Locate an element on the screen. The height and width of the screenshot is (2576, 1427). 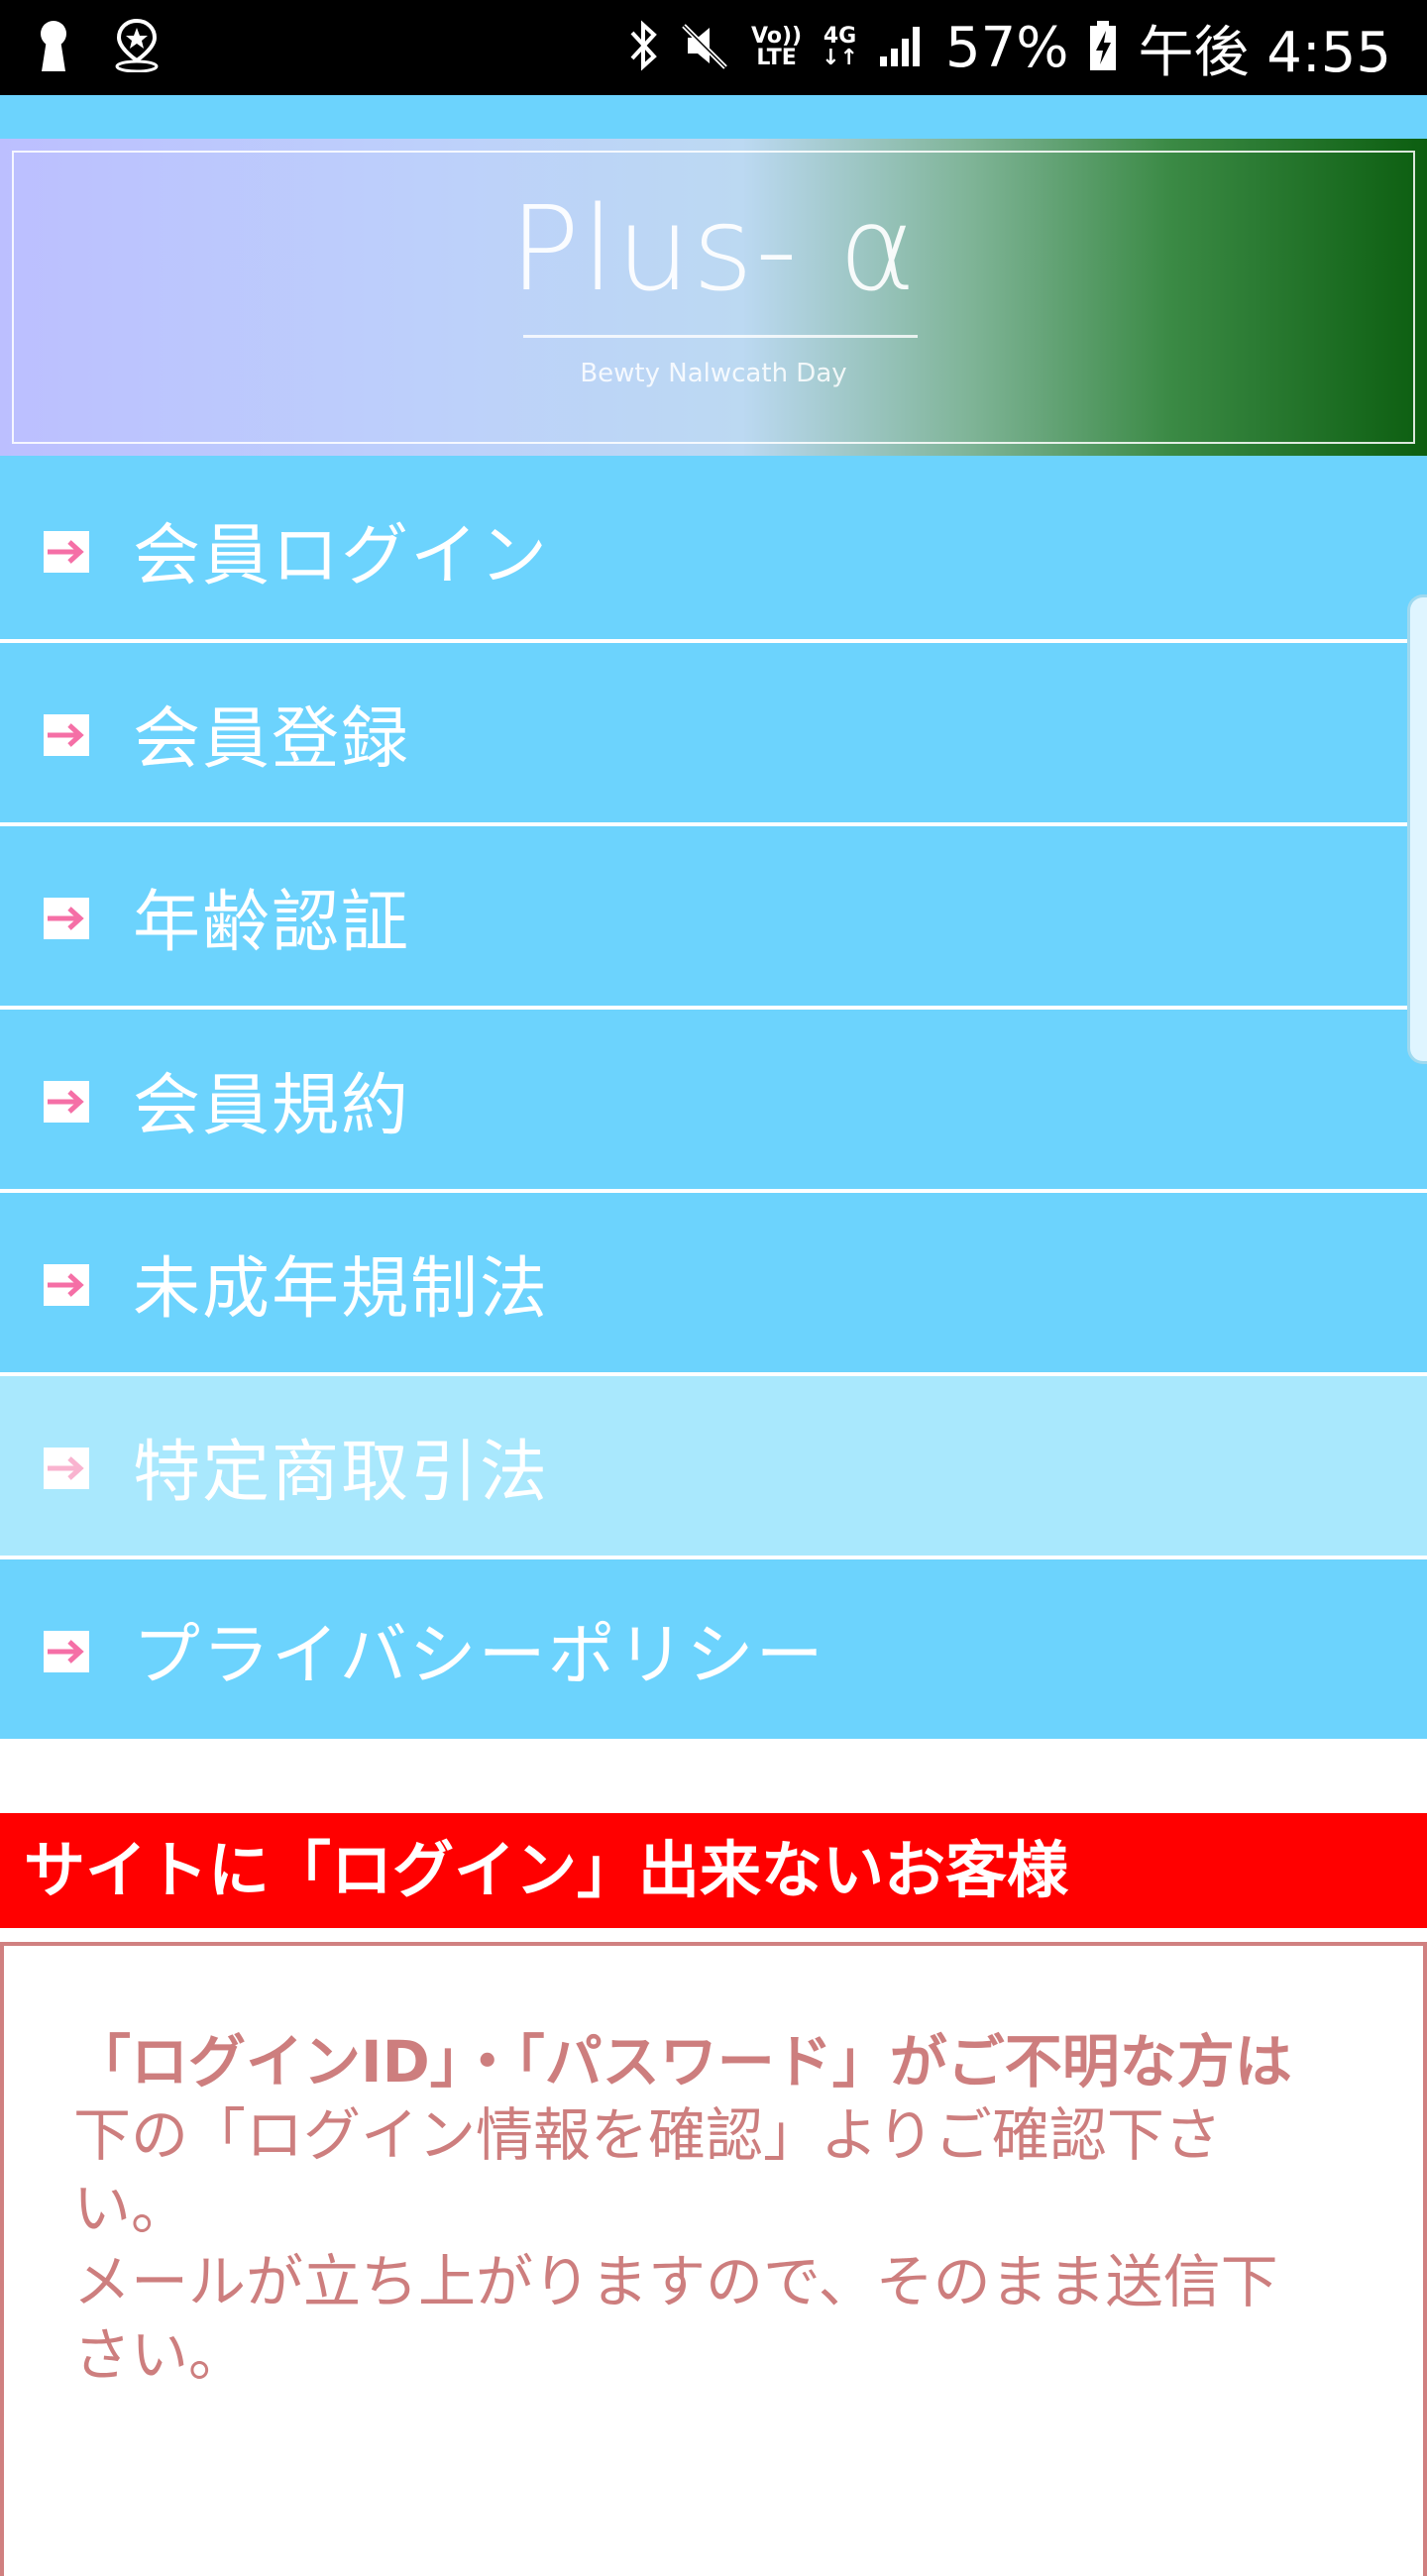
menu-item-age-verification: 年齢認証 is located at coordinates (713, 918).